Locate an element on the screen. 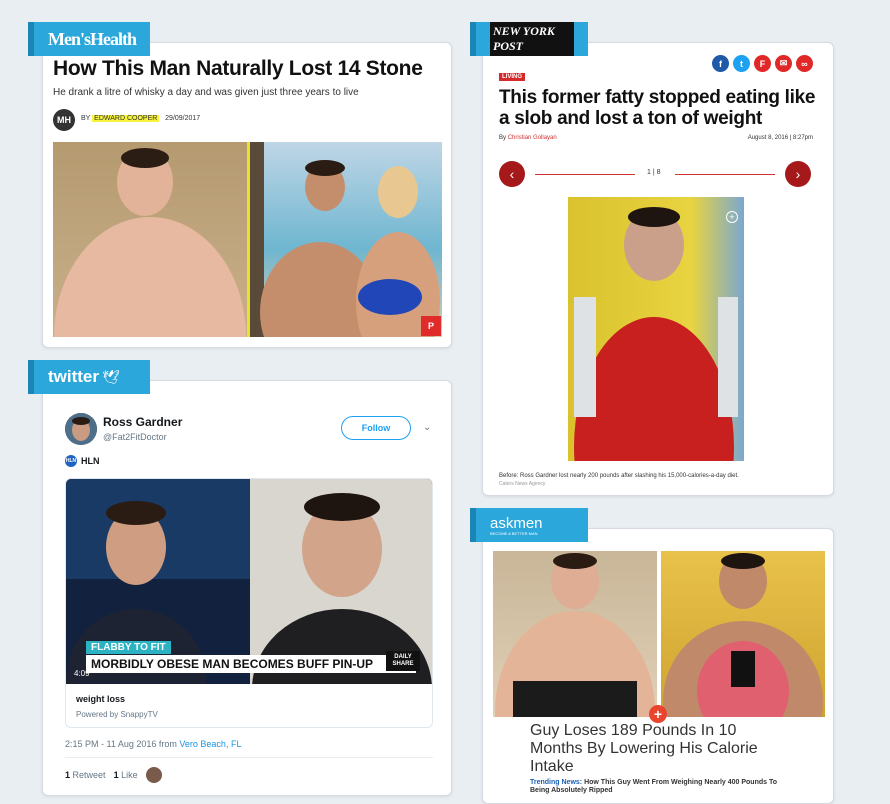 The width and height of the screenshot is (890, 804). askmen-tagline: BECOME A BETTER MAN is located at coordinates (514, 533).